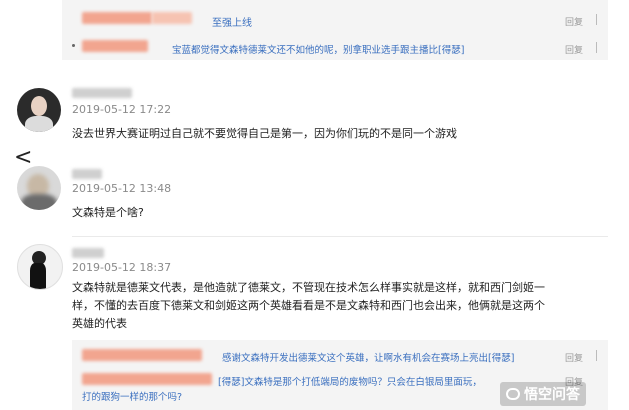 The width and height of the screenshot is (629, 410). I want to click on bullet-icon, so click(73, 45).